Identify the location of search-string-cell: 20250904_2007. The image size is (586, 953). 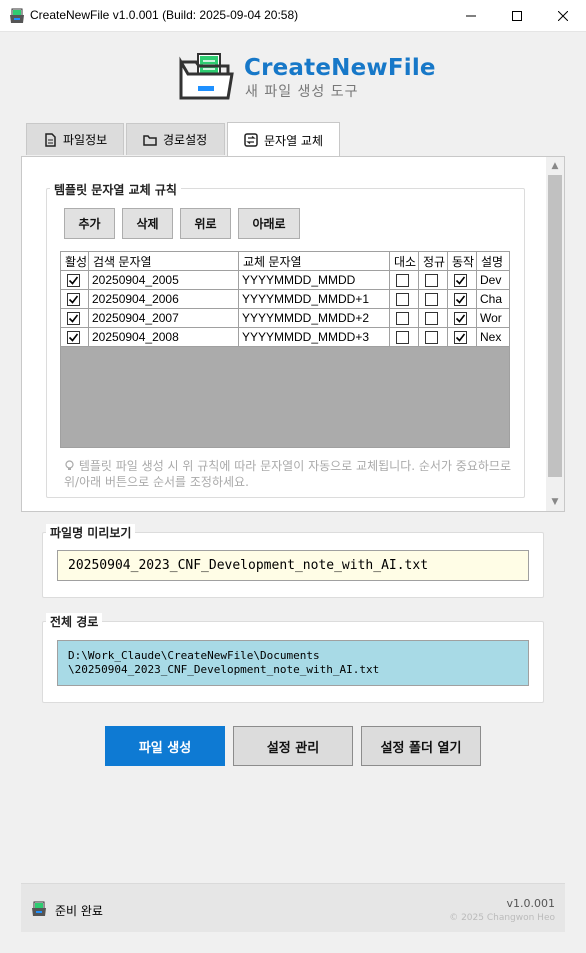
(164, 318).